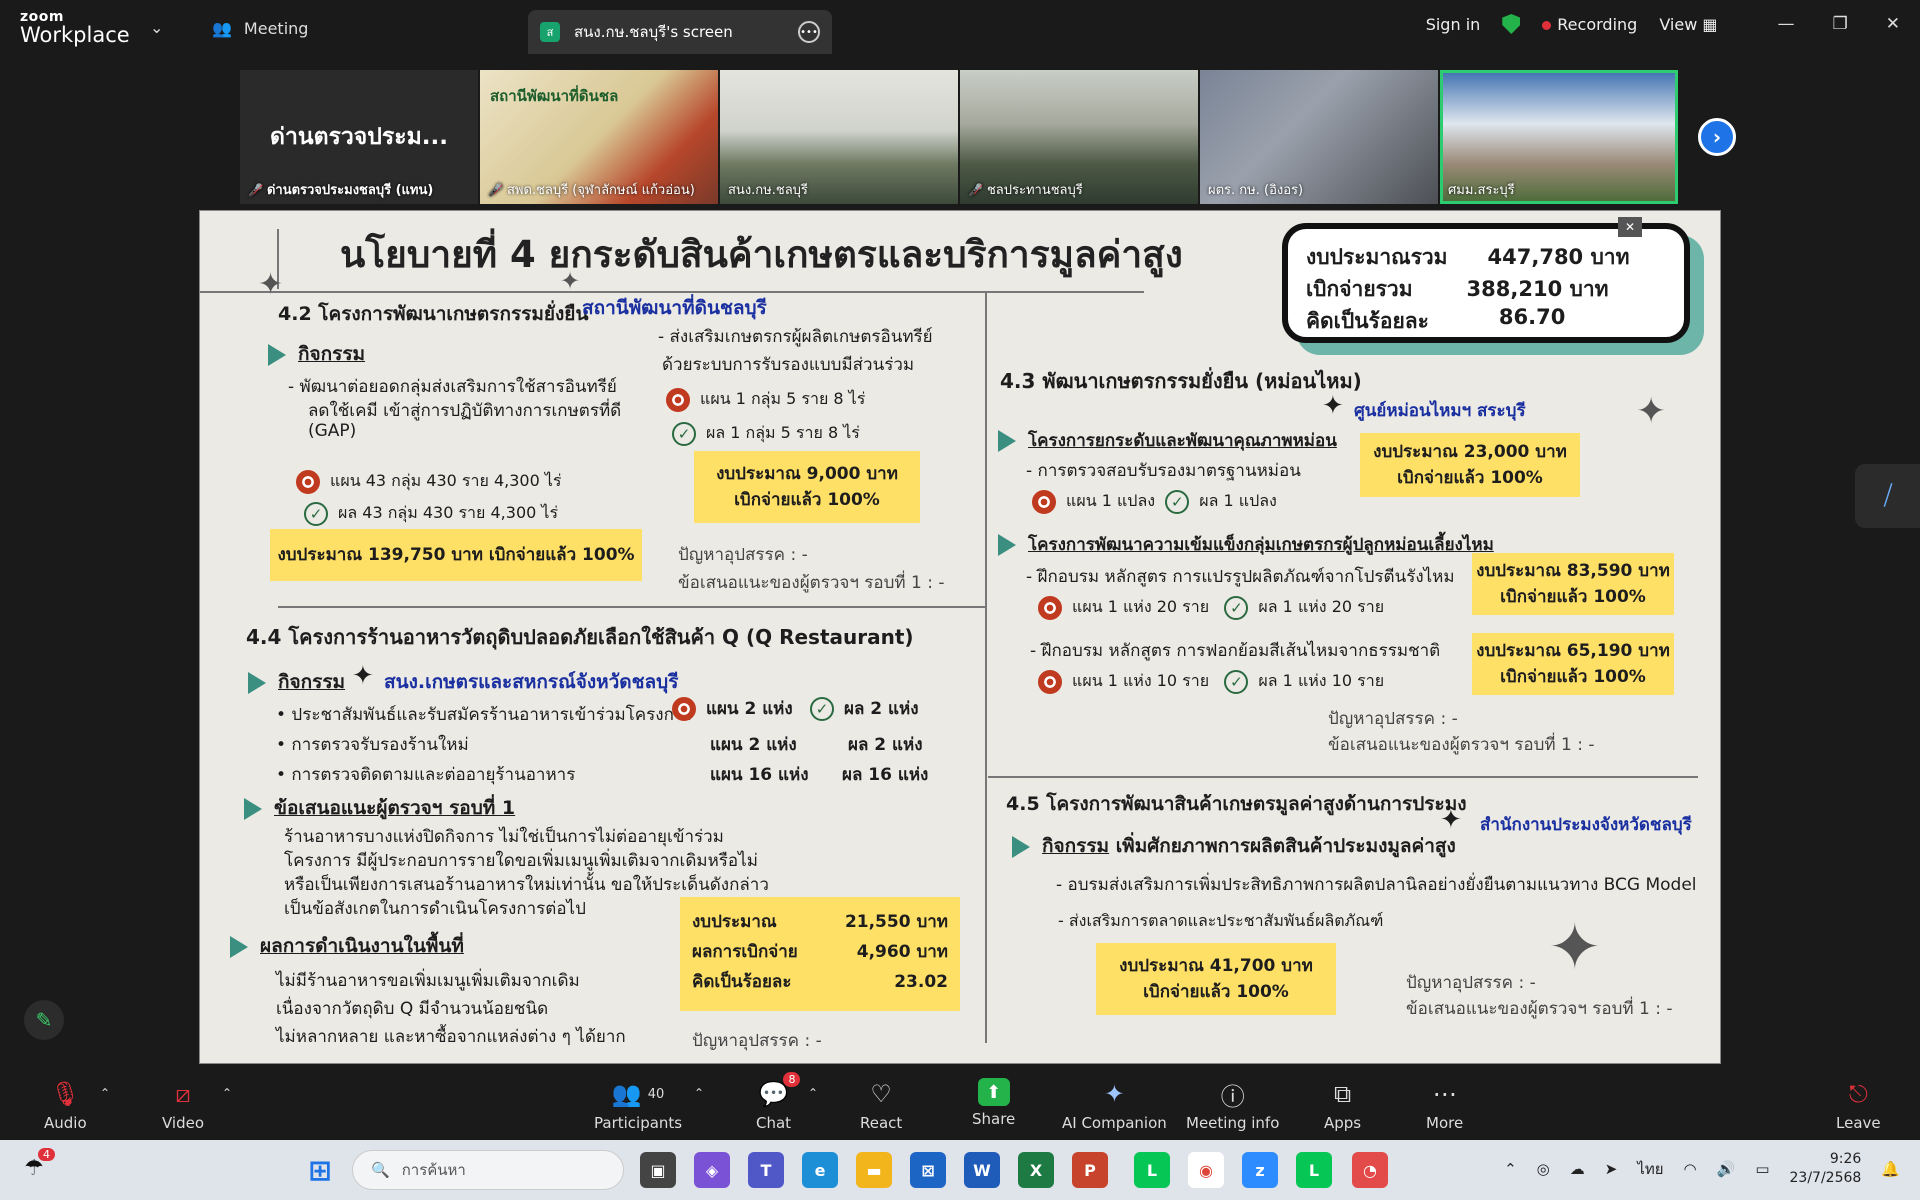 Image resolution: width=1920 pixels, height=1200 pixels. I want to click on battery-icon: ▭, so click(1762, 1169).